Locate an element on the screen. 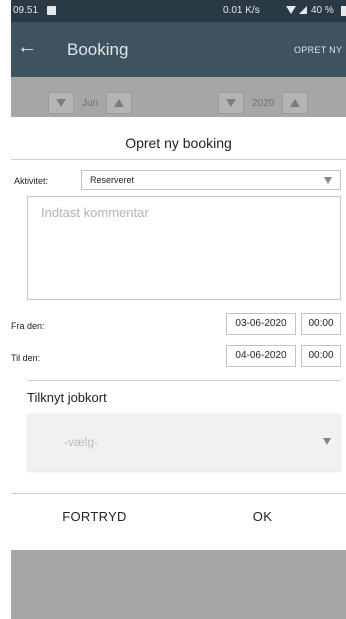  status-bar: 09.51 0.01 K/s 40 % is located at coordinates (178, 11).